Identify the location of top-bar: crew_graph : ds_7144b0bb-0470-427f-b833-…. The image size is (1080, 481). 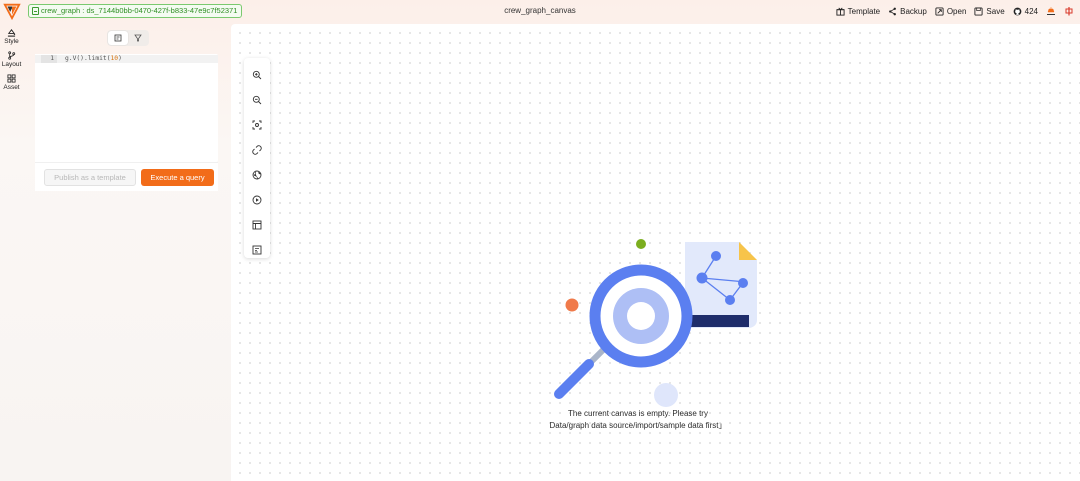
(540, 11).